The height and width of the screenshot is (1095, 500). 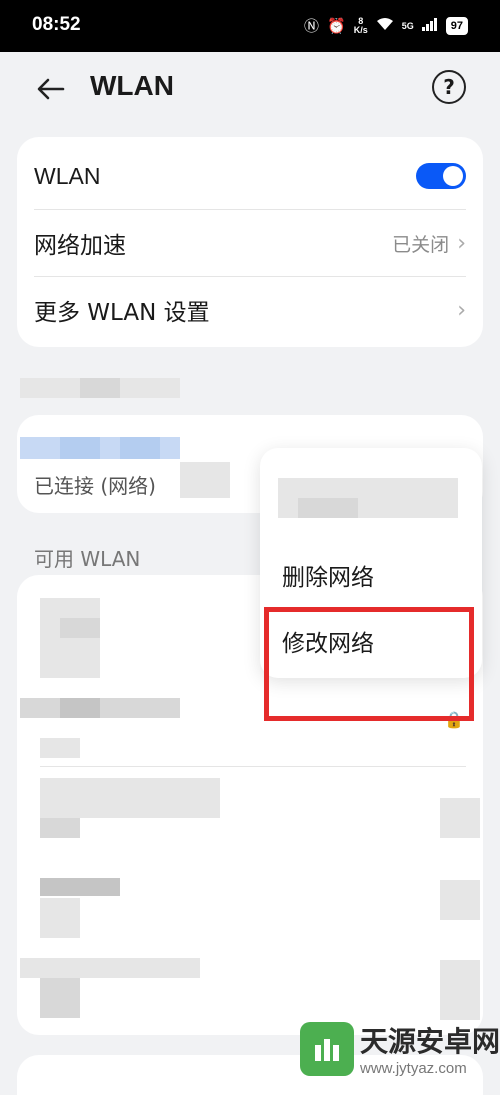 I want to click on delete-network-menu-item: 删除网络, so click(x=328, y=575).